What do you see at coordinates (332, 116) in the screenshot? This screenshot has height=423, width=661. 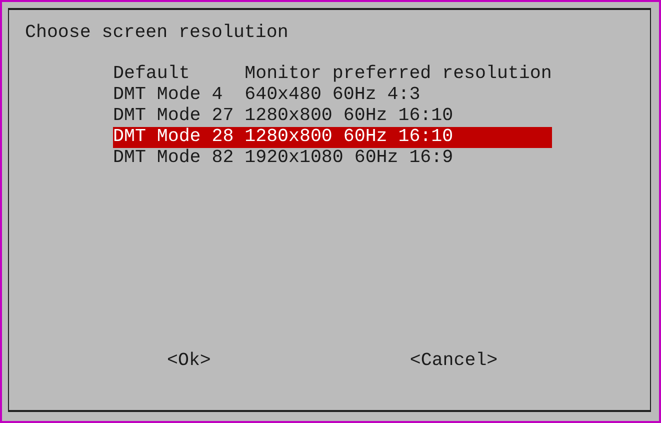 I see `menu-item: DMT Mode 27 1280x800 60Hz 16:10` at bounding box center [332, 116].